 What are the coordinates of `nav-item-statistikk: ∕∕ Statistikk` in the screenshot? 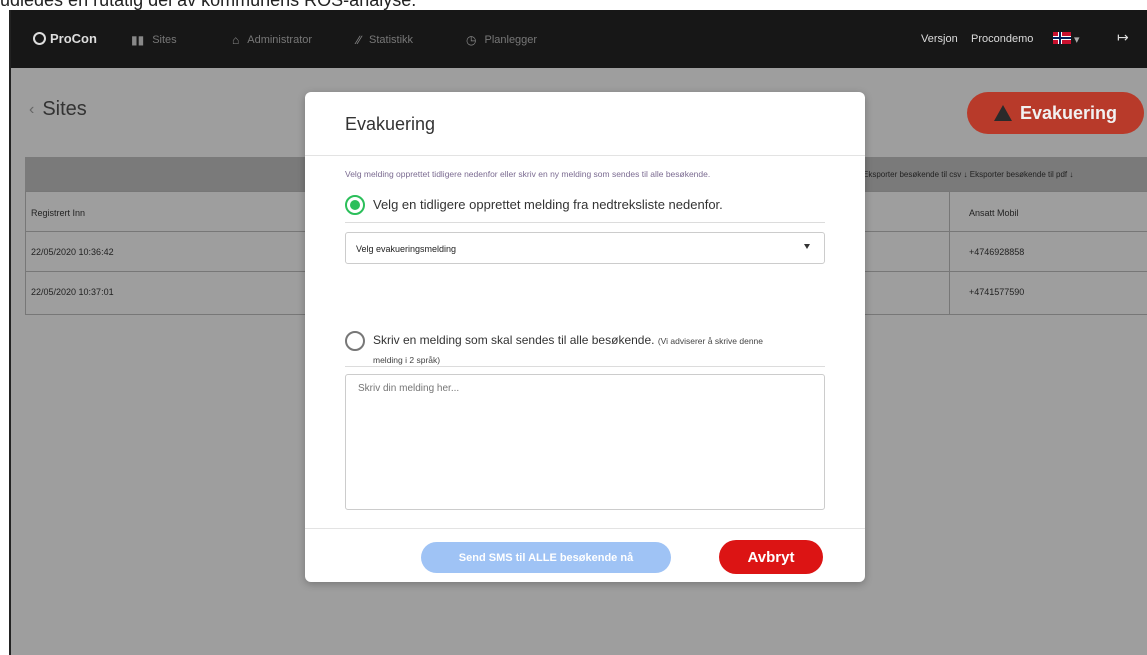 It's located at (385, 40).